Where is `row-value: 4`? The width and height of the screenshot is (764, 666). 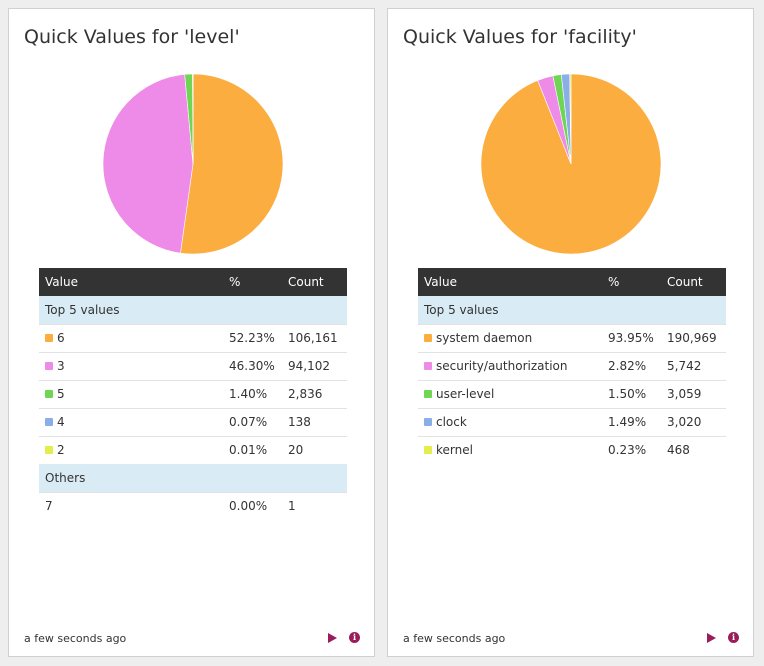 row-value: 4 is located at coordinates (61, 422).